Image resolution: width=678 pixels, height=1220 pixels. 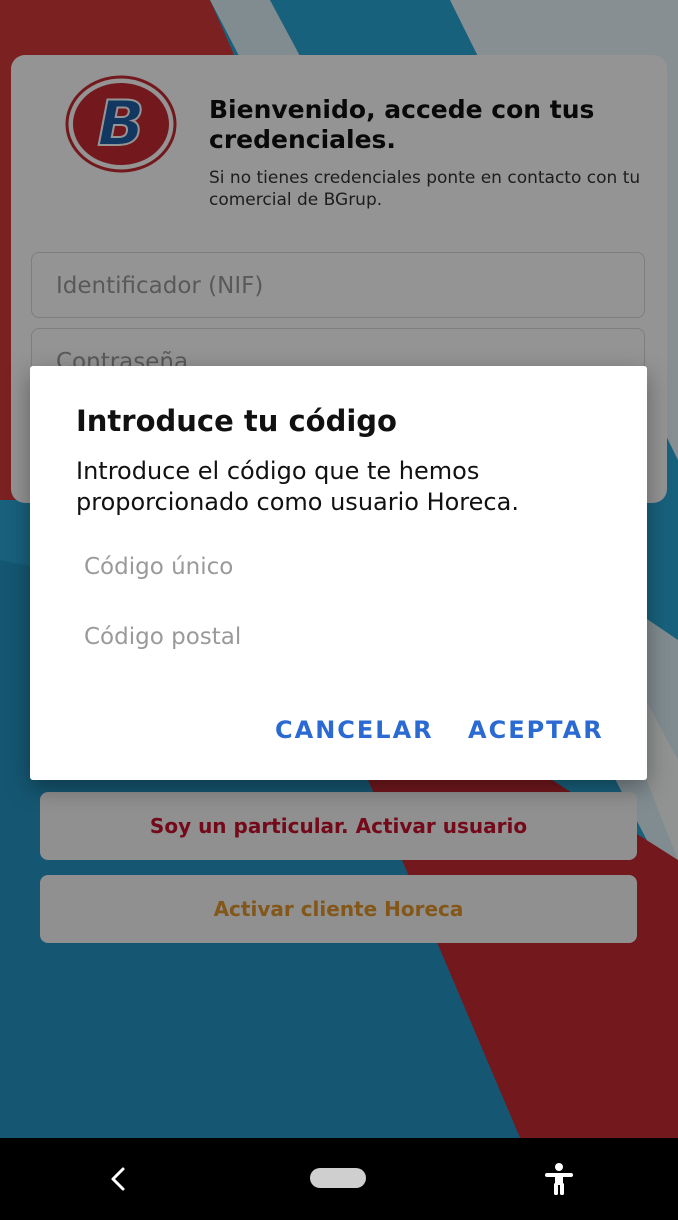 I want to click on postal-code-input: Código postal, so click(x=344, y=644).